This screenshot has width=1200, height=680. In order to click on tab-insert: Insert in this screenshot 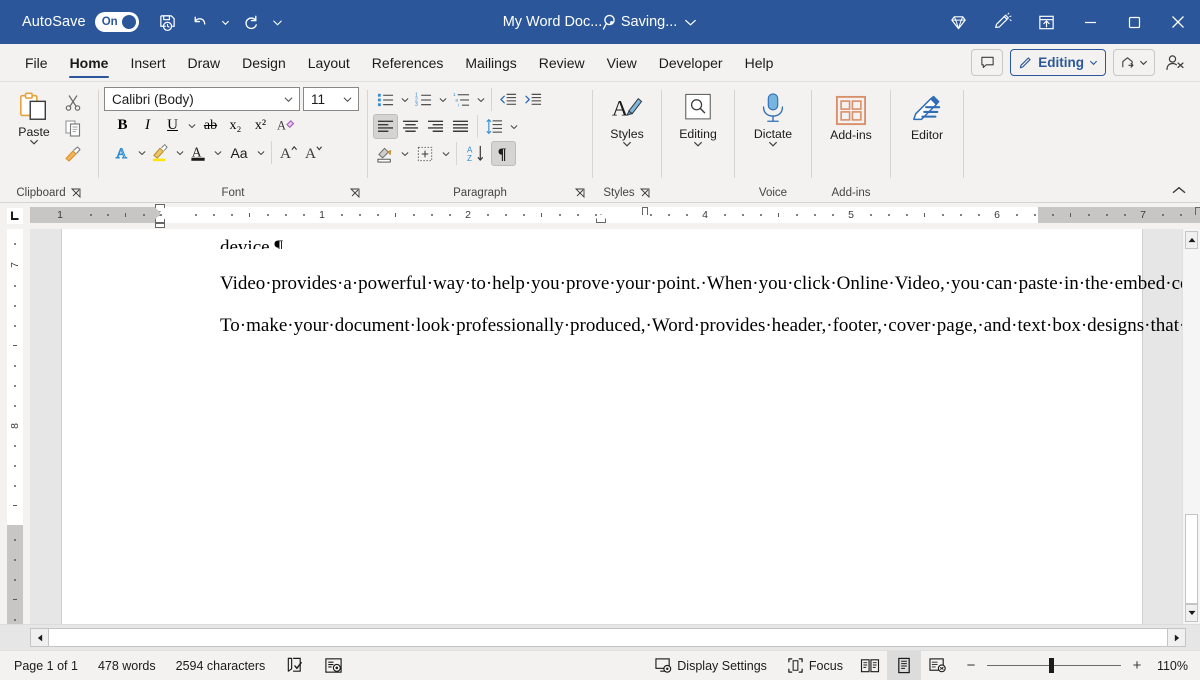, I will do `click(147, 62)`.